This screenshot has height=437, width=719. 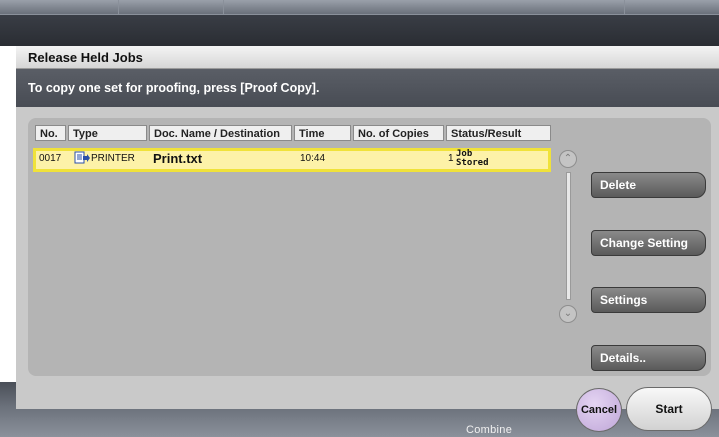 I want to click on printer-job-icon, so click(x=82, y=158).